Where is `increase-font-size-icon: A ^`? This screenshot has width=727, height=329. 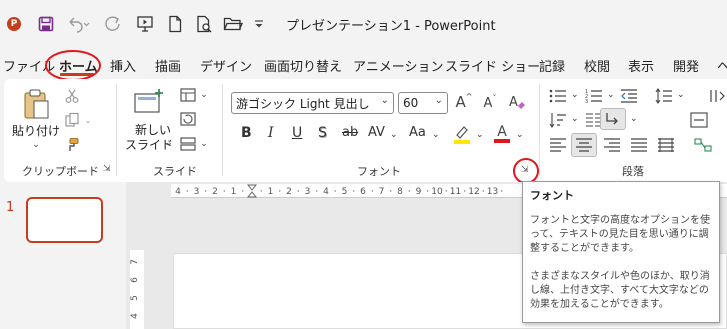
increase-font-size-icon: A ^ is located at coordinates (464, 102).